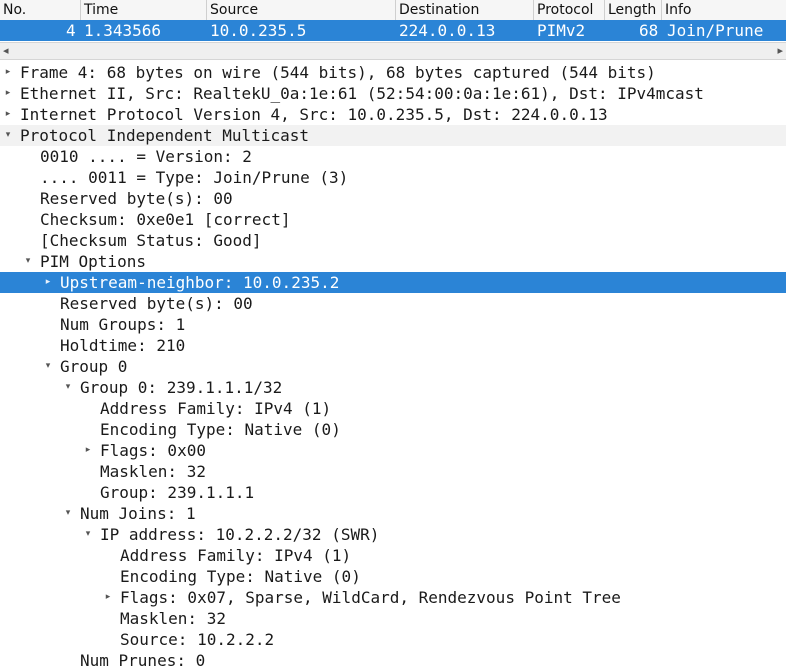  Describe the element at coordinates (177, 492) in the screenshot. I see `tree-item-label: Group: 239.1.1.1` at that location.